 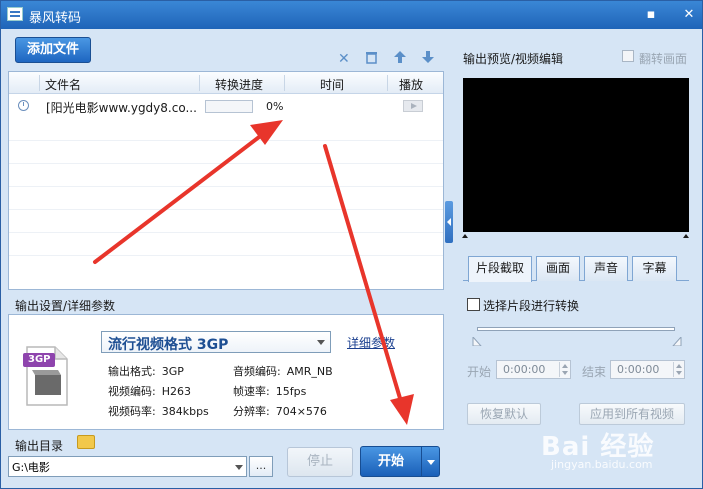 What do you see at coordinates (146, 371) in the screenshot?
I see `param-output-format: 输出格式: 3GP` at bounding box center [146, 371].